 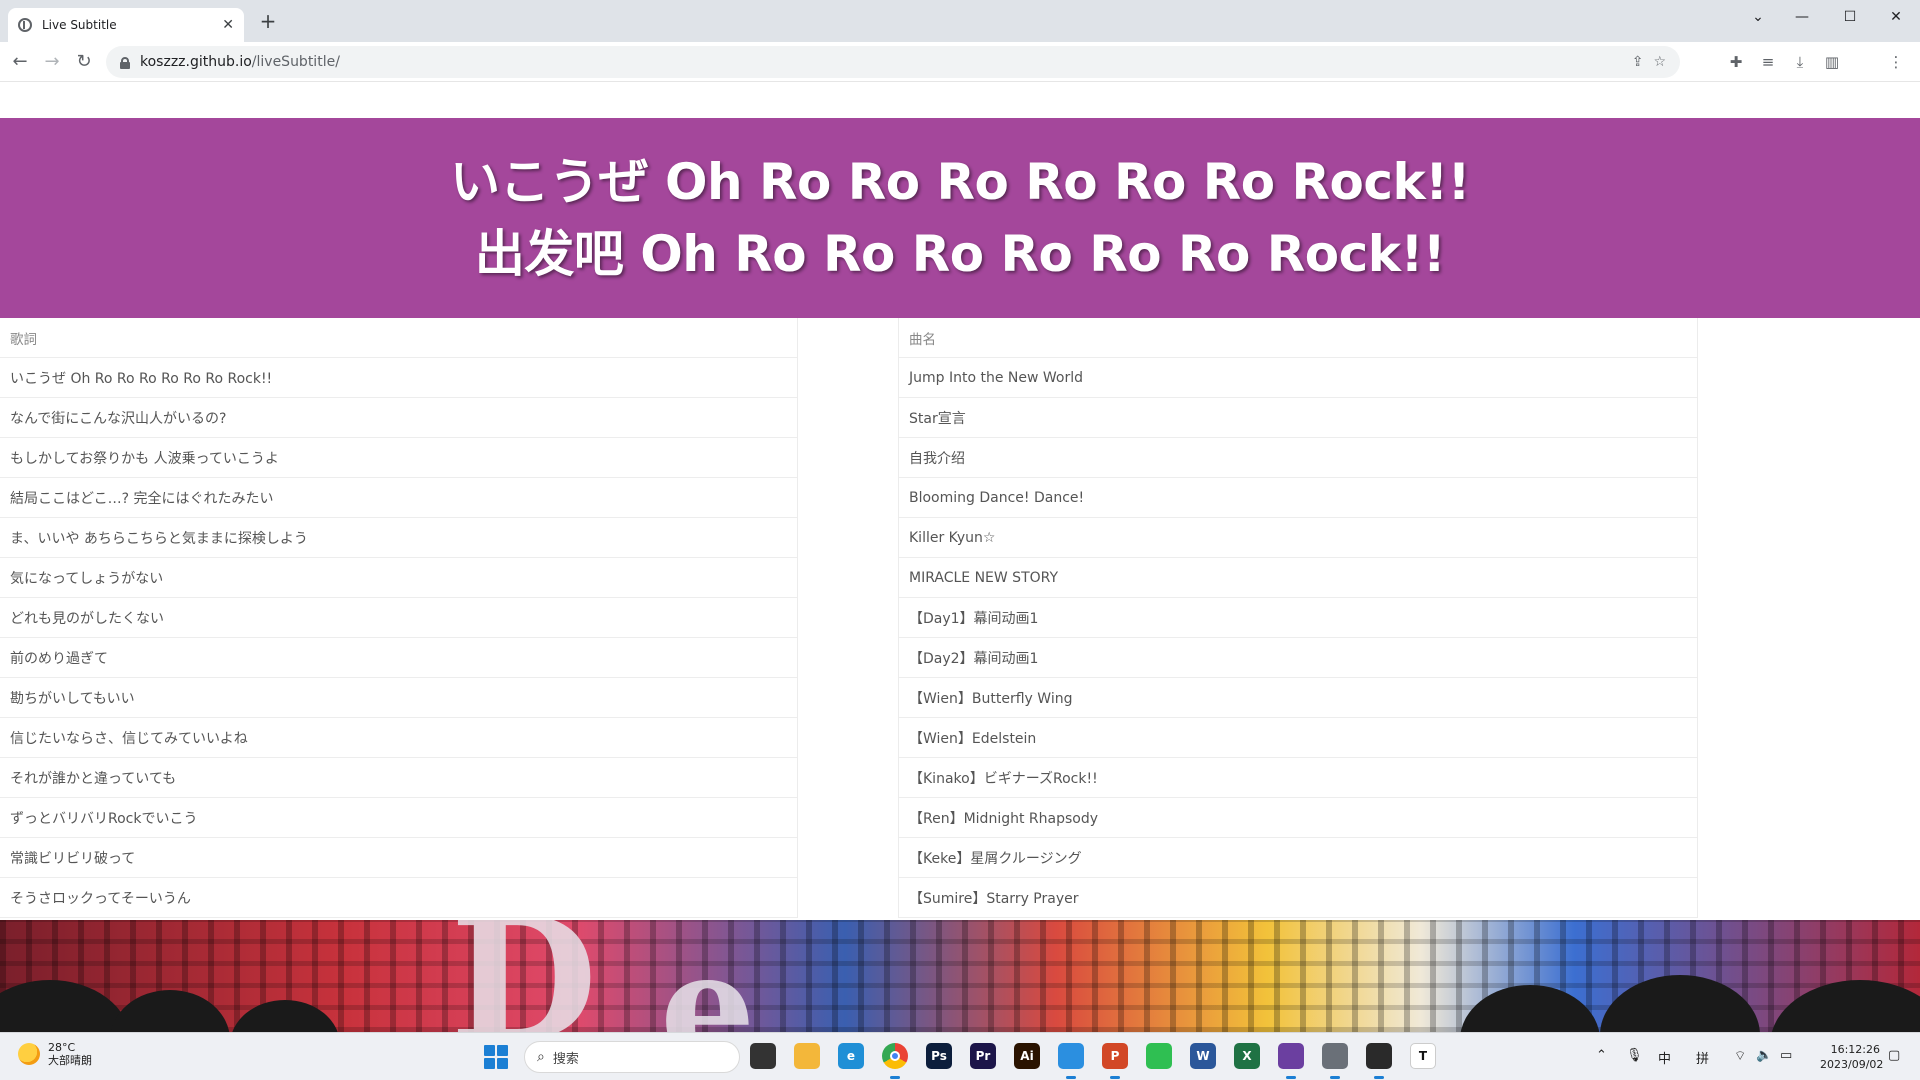 What do you see at coordinates (1702, 1057) in the screenshot?
I see `ime-mode-indicator: 拼` at bounding box center [1702, 1057].